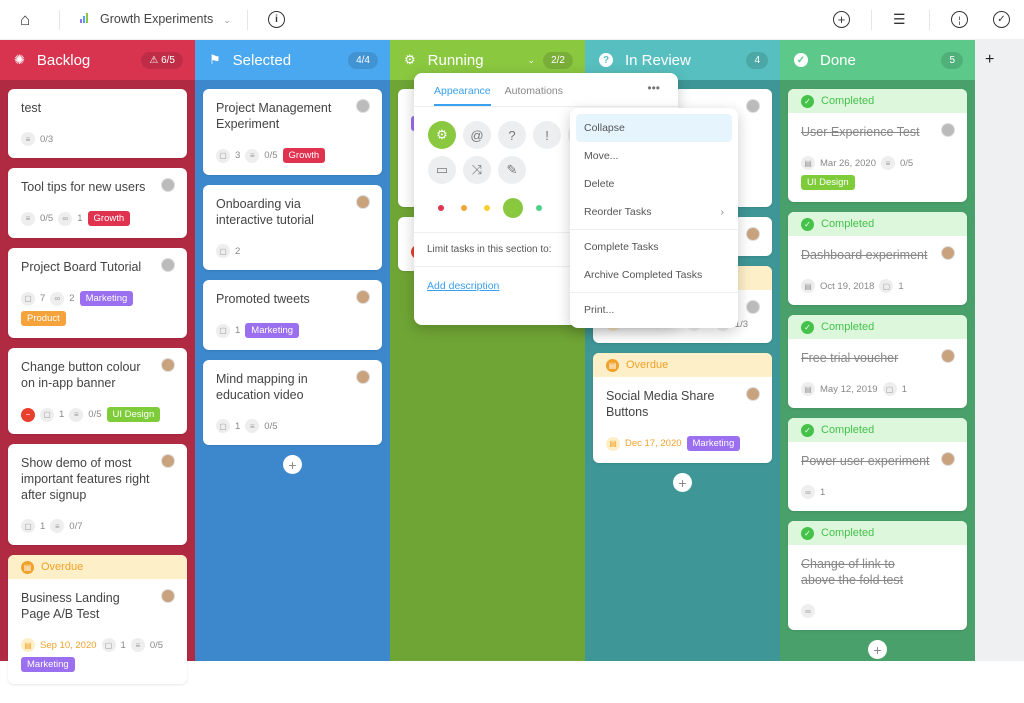 The width and height of the screenshot is (1024, 703). Describe the element at coordinates (292, 60) in the screenshot. I see `column-header: ⚑ Selected 4/4` at that location.